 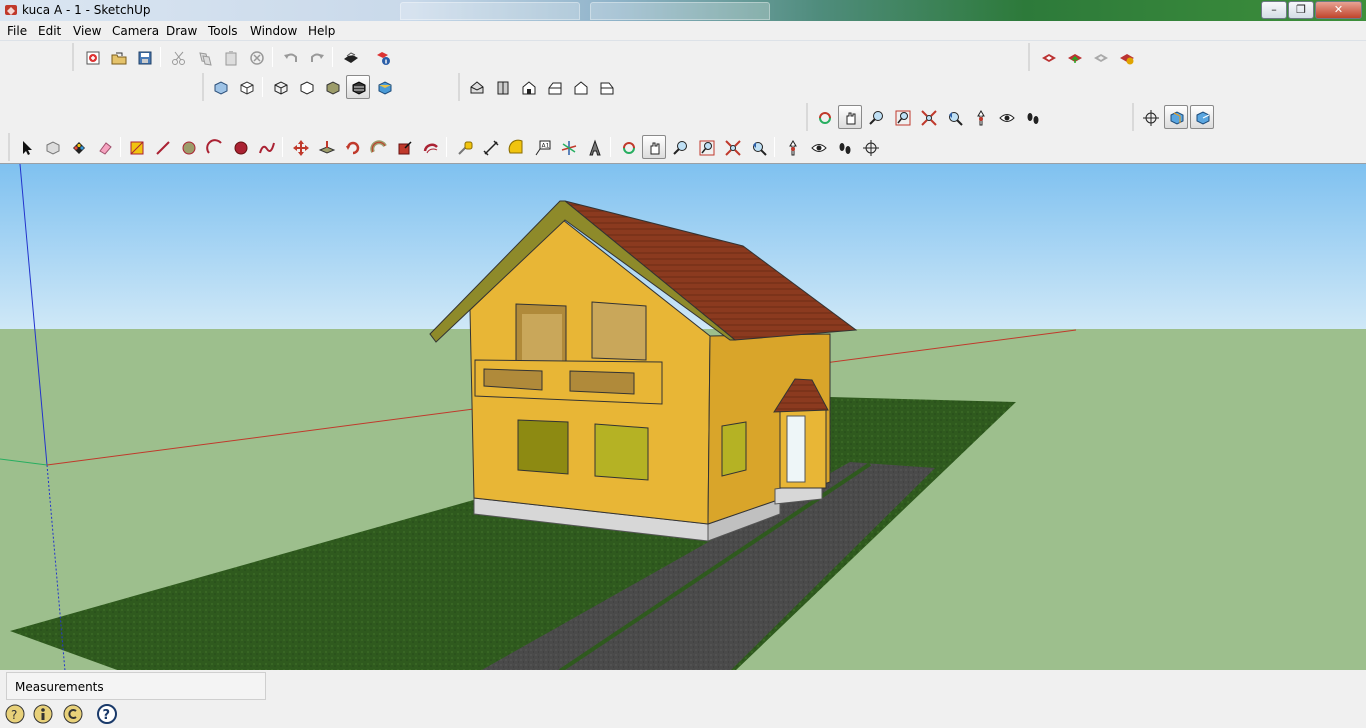 I want to click on help-button: ?, so click(x=107, y=714).